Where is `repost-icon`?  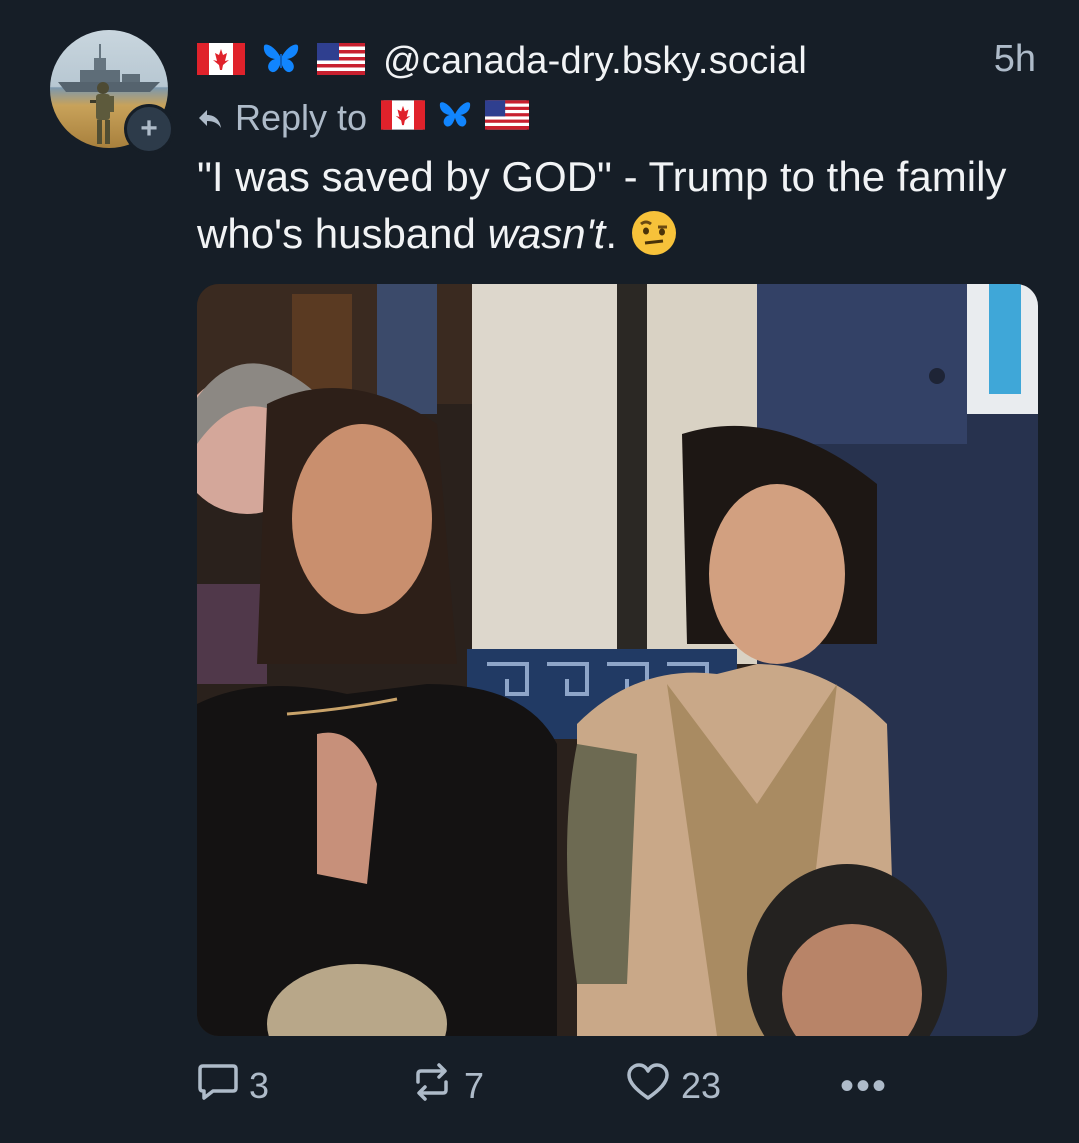
repost-icon is located at coordinates (437, 1086).